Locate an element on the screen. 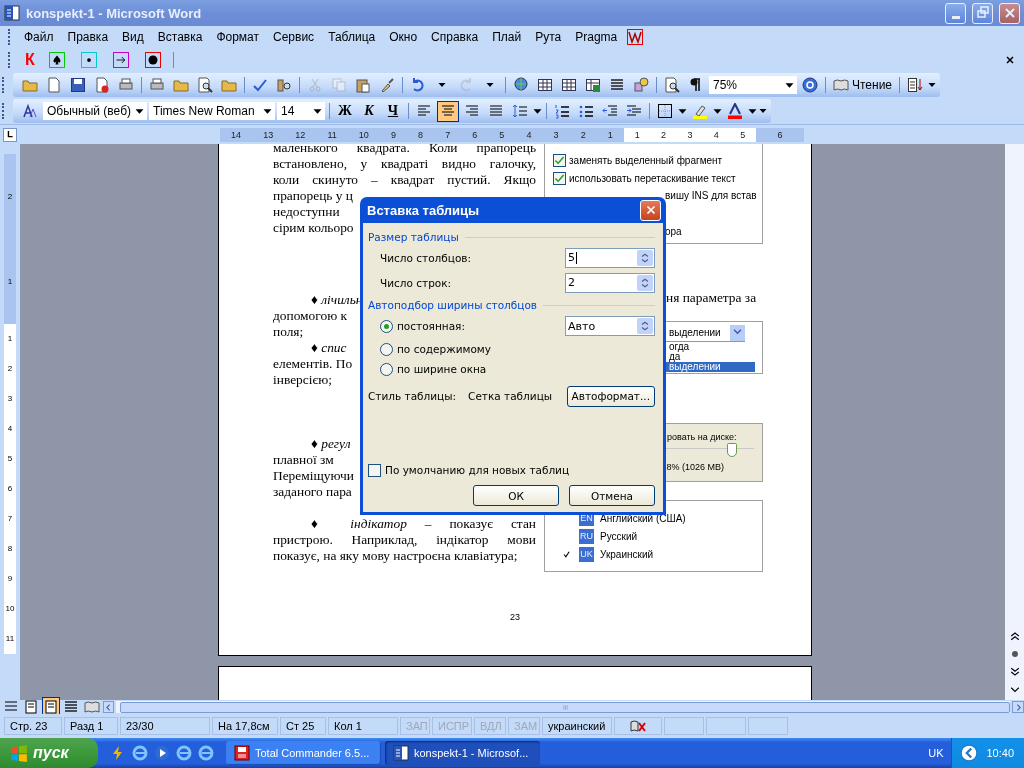 The width and height of the screenshot is (1024, 768). ruler-number: 13 is located at coordinates (268, 134).